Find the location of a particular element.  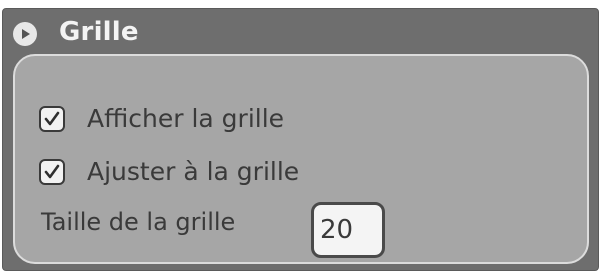

show-grid-option: Afficher la grille is located at coordinates (161, 118).